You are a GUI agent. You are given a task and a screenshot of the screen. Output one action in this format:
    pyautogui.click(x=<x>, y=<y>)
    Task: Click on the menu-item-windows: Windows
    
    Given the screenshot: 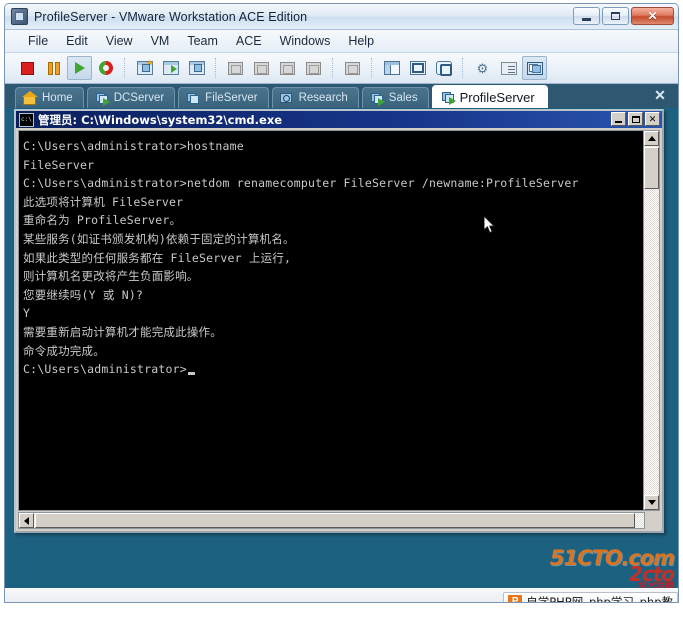 What is the action you would take?
    pyautogui.click(x=305, y=41)
    